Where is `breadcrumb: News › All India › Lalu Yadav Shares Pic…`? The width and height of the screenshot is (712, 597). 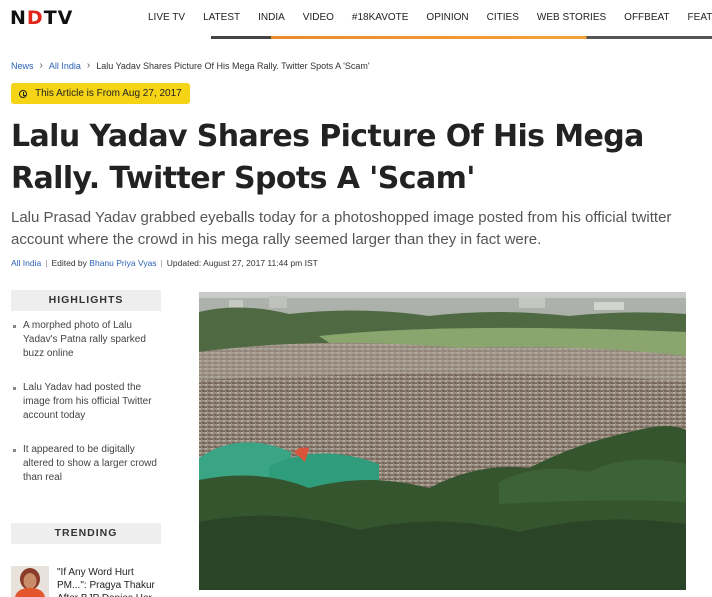
breadcrumb: News › All India › Lalu Yadav Shares Pic… is located at coordinates (190, 65).